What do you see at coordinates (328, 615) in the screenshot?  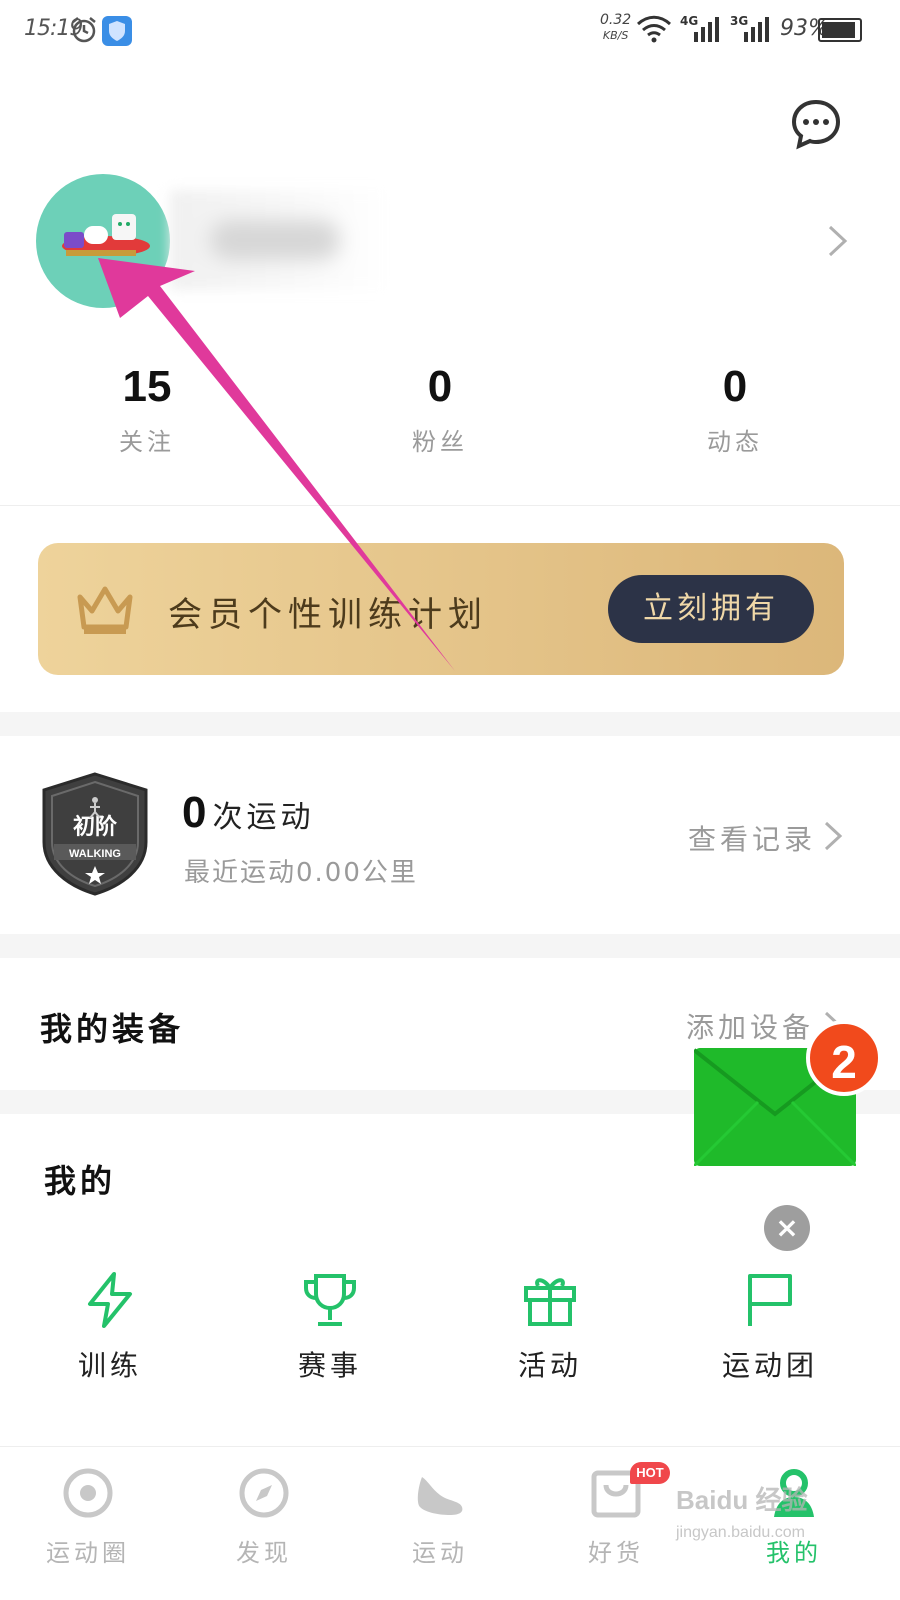 I see `vip-text: 会员个性训练计划` at bounding box center [328, 615].